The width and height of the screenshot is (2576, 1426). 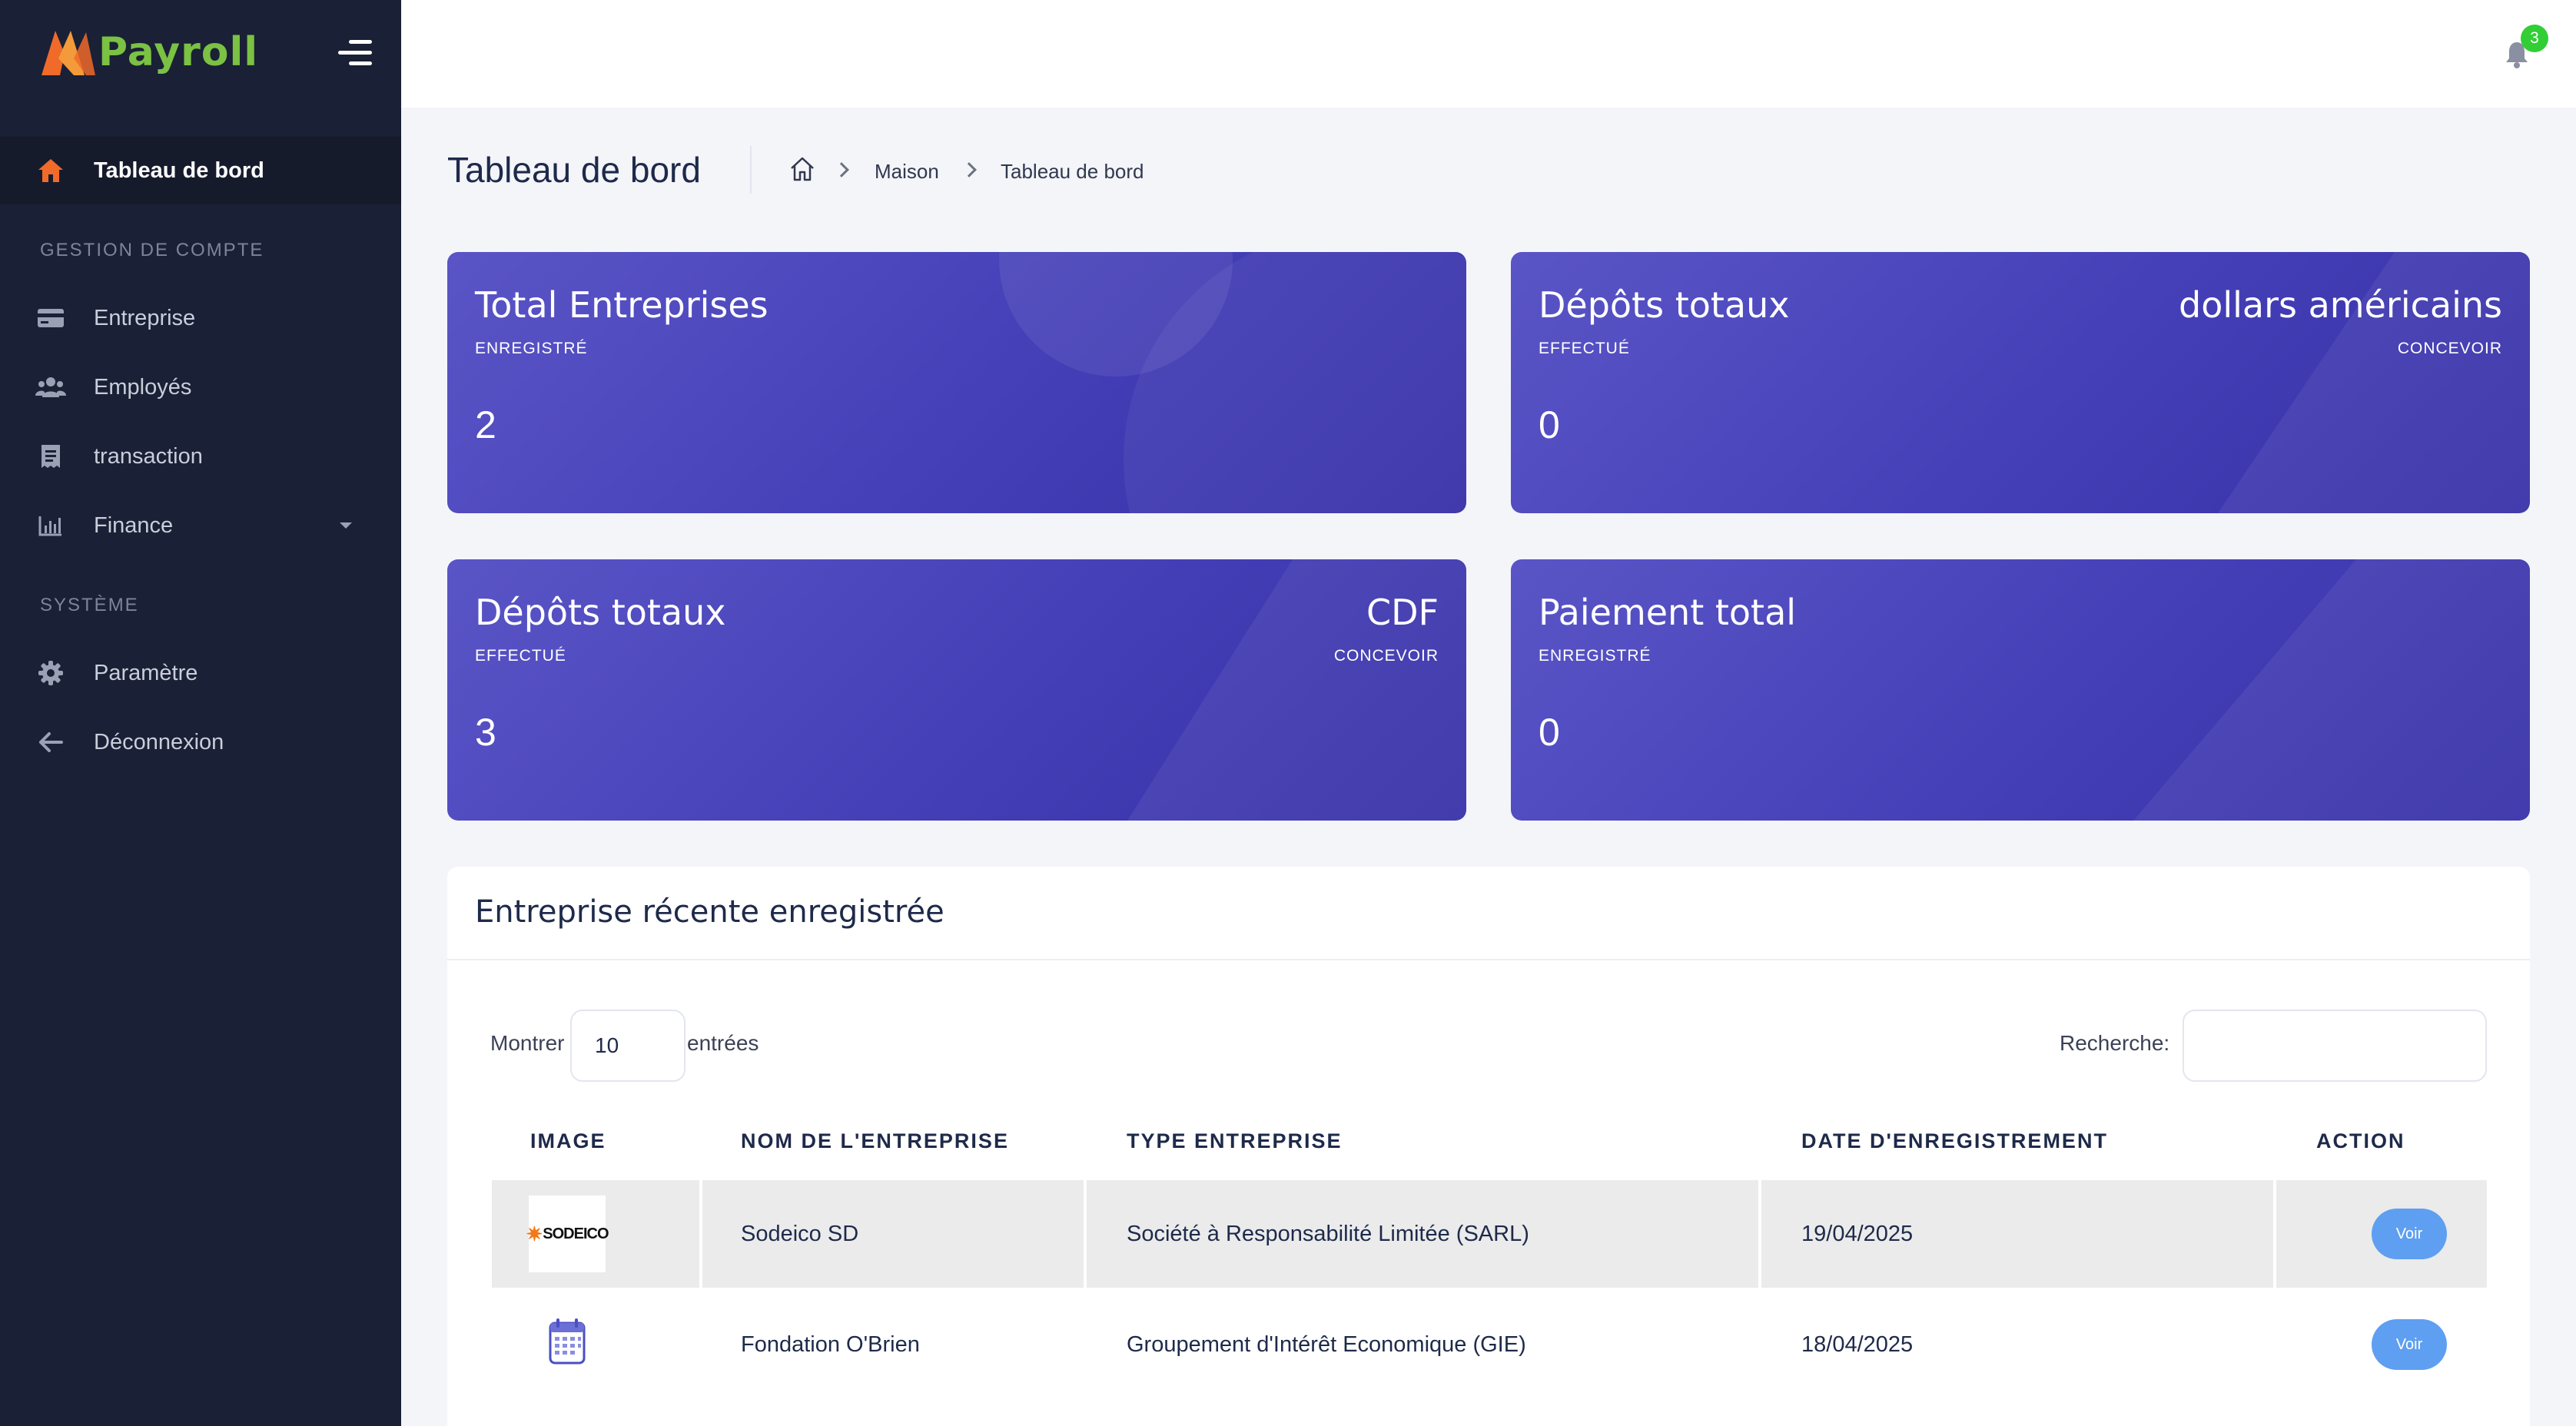 What do you see at coordinates (1857, 1234) in the screenshot?
I see `registration-date: 19/04/2025` at bounding box center [1857, 1234].